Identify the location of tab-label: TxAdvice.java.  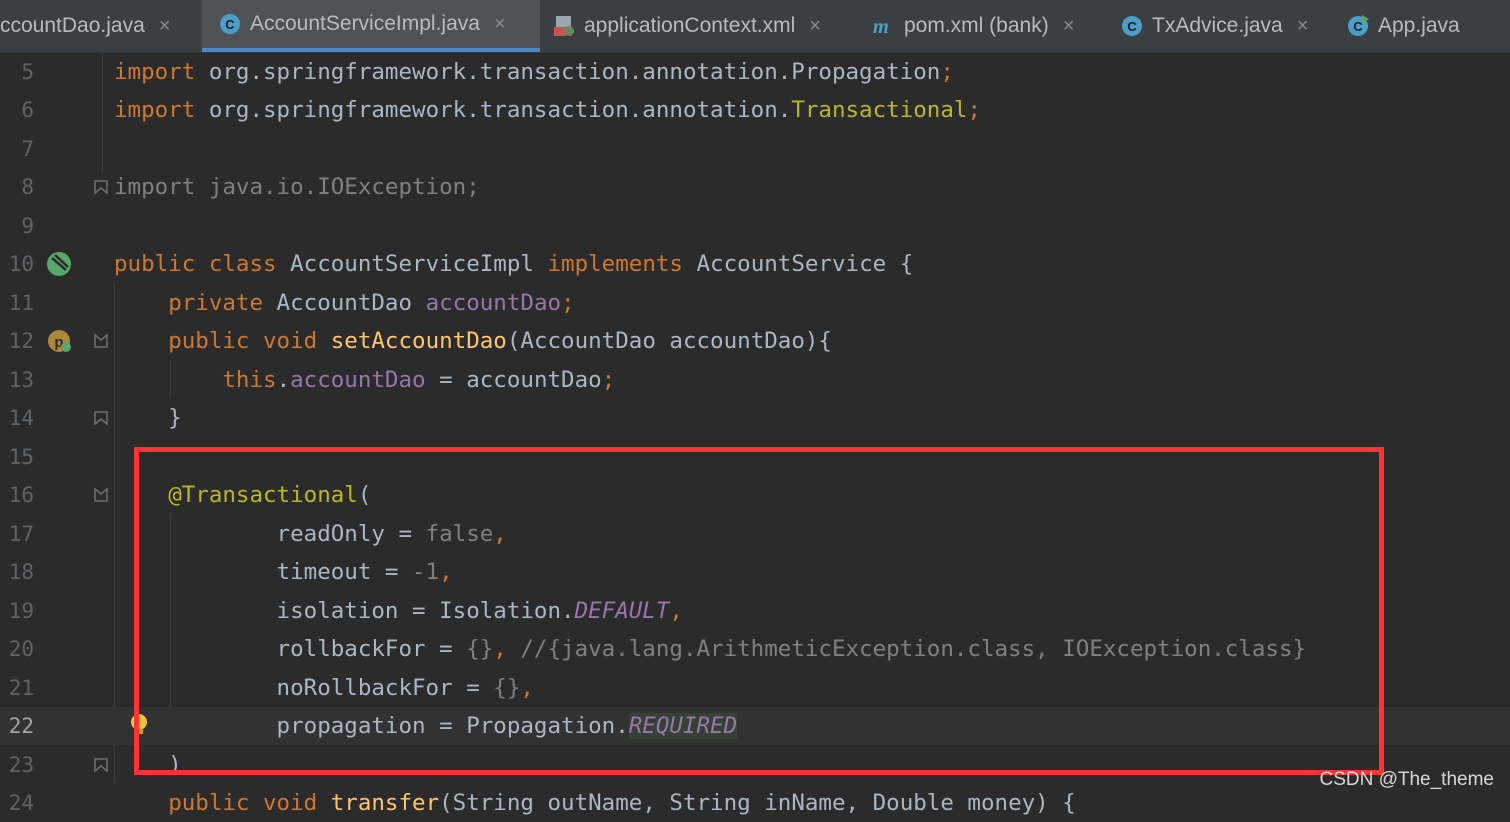
(1217, 25).